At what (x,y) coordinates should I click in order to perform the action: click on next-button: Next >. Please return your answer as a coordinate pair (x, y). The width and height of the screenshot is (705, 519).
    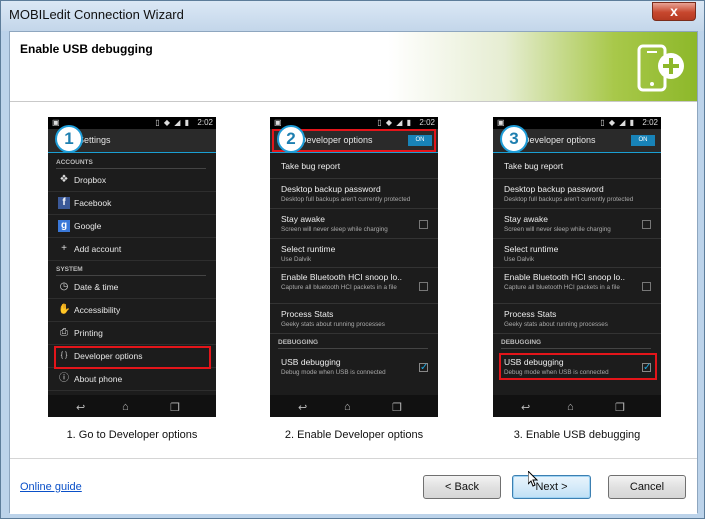
    Looking at the image, I should click on (551, 487).